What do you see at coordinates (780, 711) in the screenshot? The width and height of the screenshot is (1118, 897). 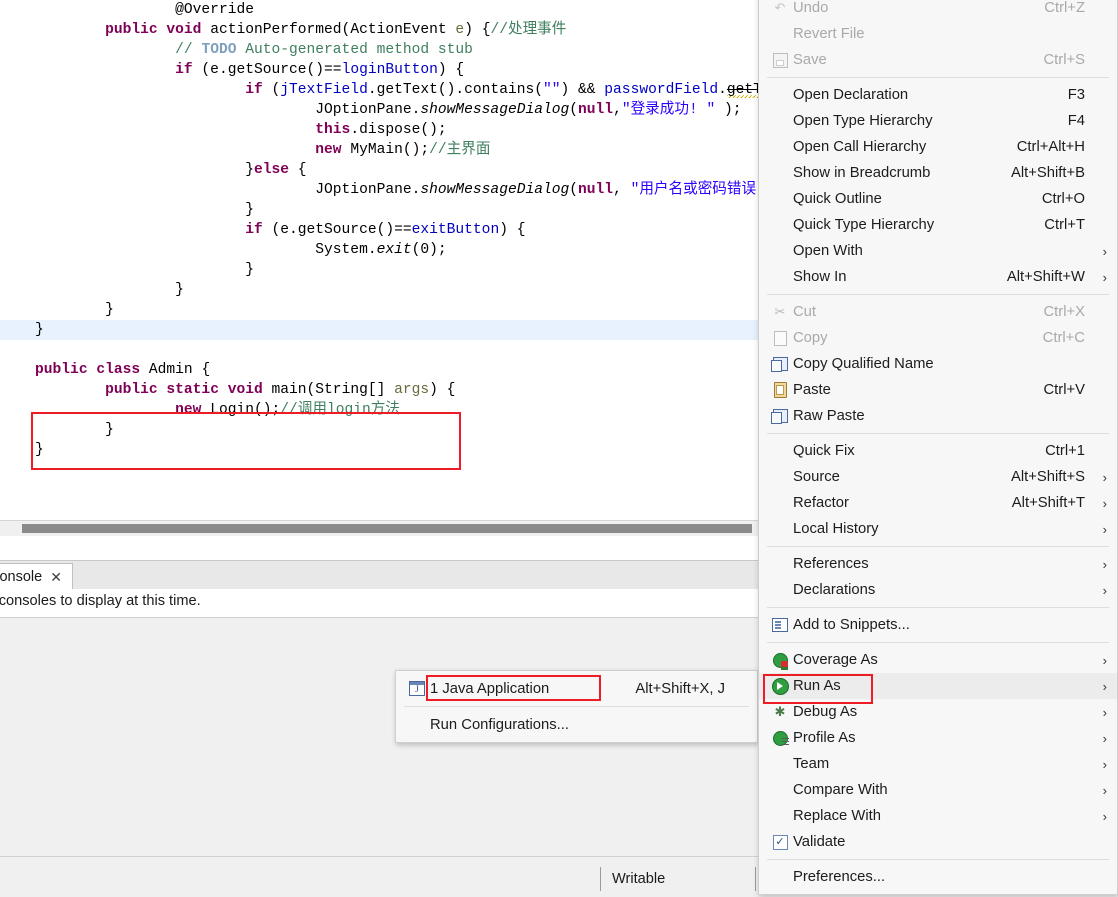 I see `debug-icon-glyph: ✱` at bounding box center [780, 711].